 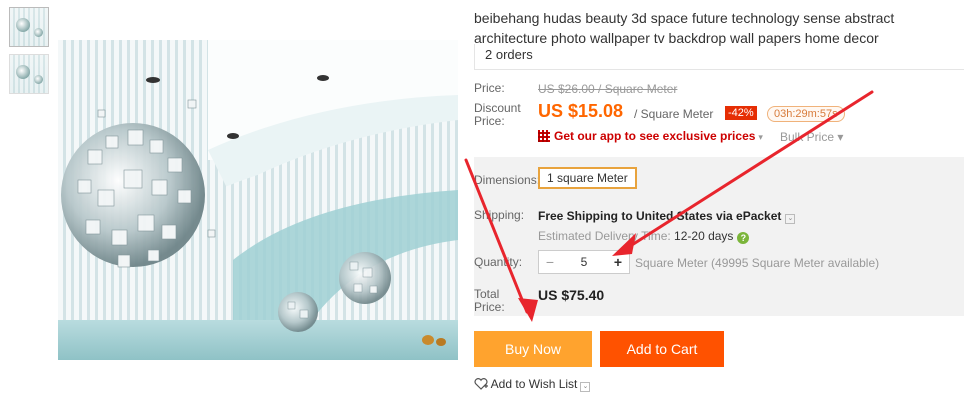 What do you see at coordinates (662, 349) in the screenshot?
I see `add-to-cart-button: Add to Cart` at bounding box center [662, 349].